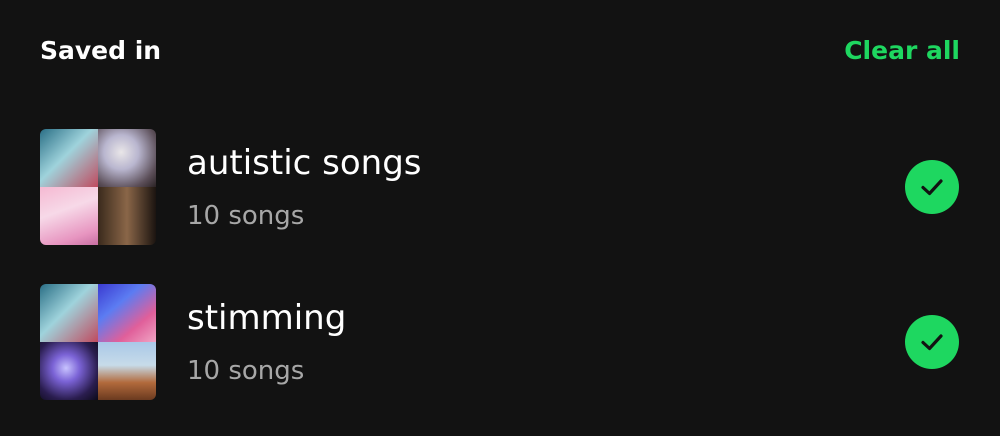 The width and height of the screenshot is (1000, 436). What do you see at coordinates (902, 50) in the screenshot?
I see `clear-all-button: Clear all` at bounding box center [902, 50].